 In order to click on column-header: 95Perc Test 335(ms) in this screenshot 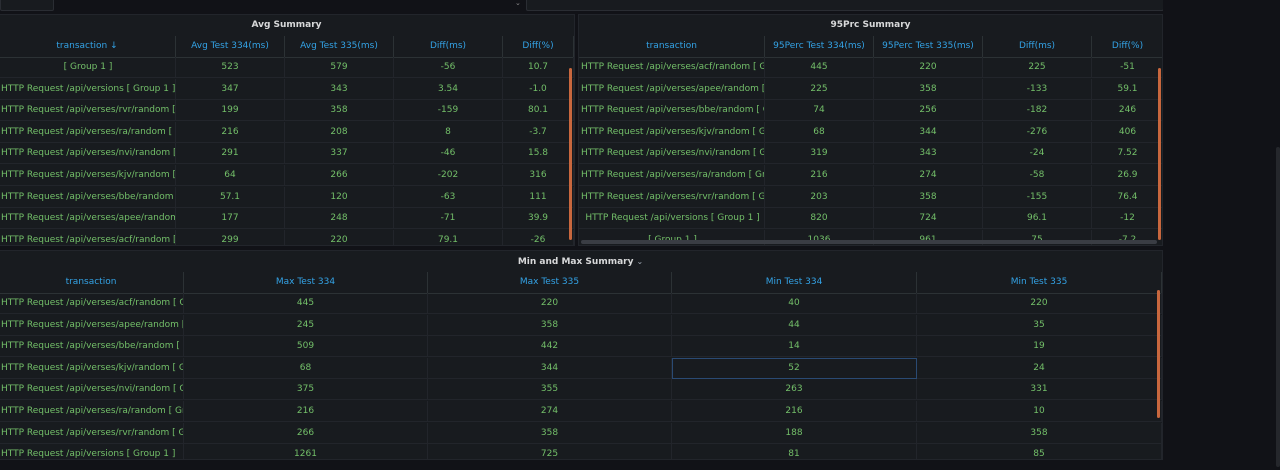, I will do `click(928, 46)`.